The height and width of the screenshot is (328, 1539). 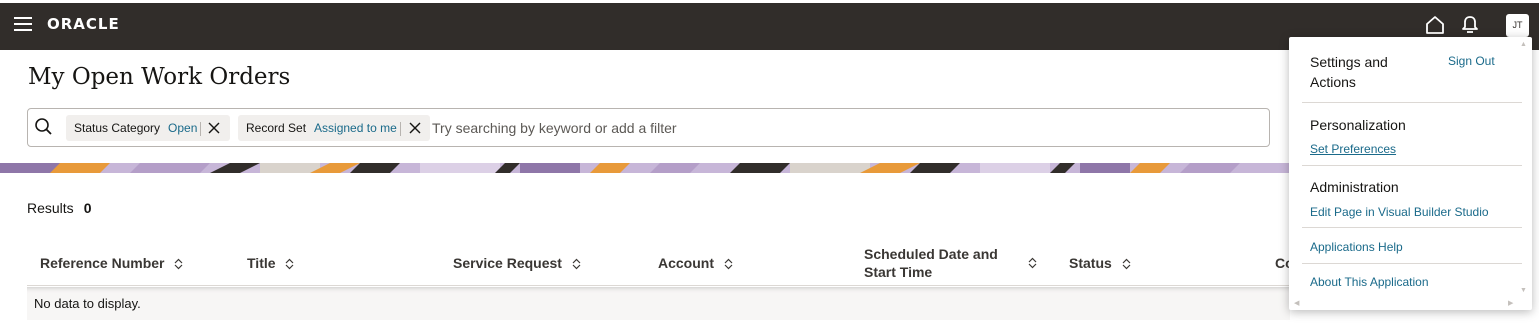 What do you see at coordinates (1523, 290) in the screenshot?
I see `scroll-down-icon: ▼` at bounding box center [1523, 290].